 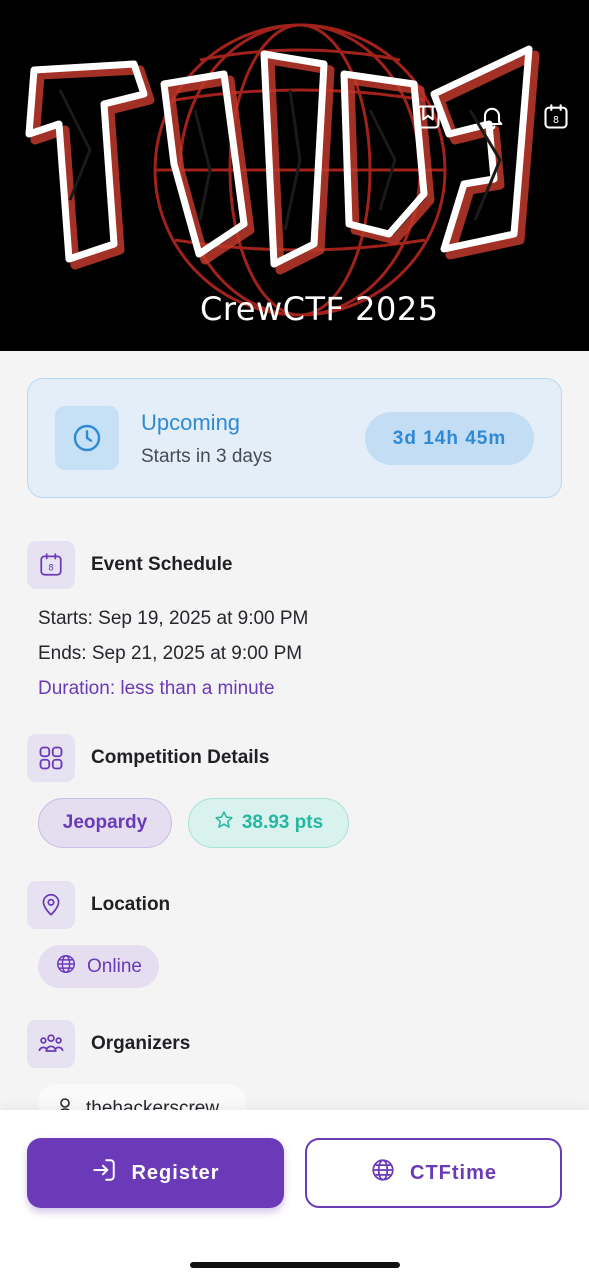 What do you see at coordinates (282, 822) in the screenshot?
I see `points-value: 38.93 pts` at bounding box center [282, 822].